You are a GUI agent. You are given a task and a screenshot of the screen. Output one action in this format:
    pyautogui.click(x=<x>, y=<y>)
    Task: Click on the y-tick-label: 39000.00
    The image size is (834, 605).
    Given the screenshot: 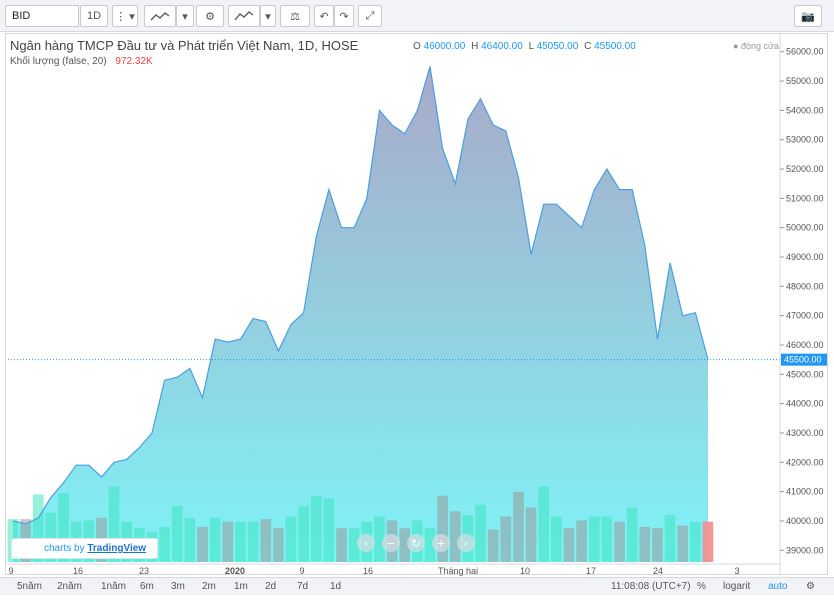 What is the action you would take?
    pyautogui.click(x=805, y=550)
    